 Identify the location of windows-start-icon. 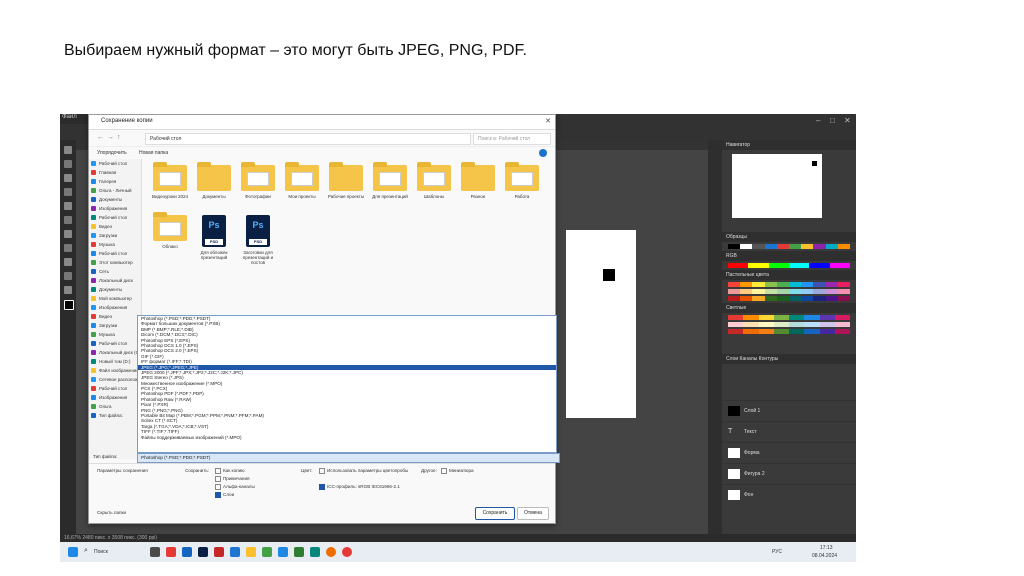
(73, 552).